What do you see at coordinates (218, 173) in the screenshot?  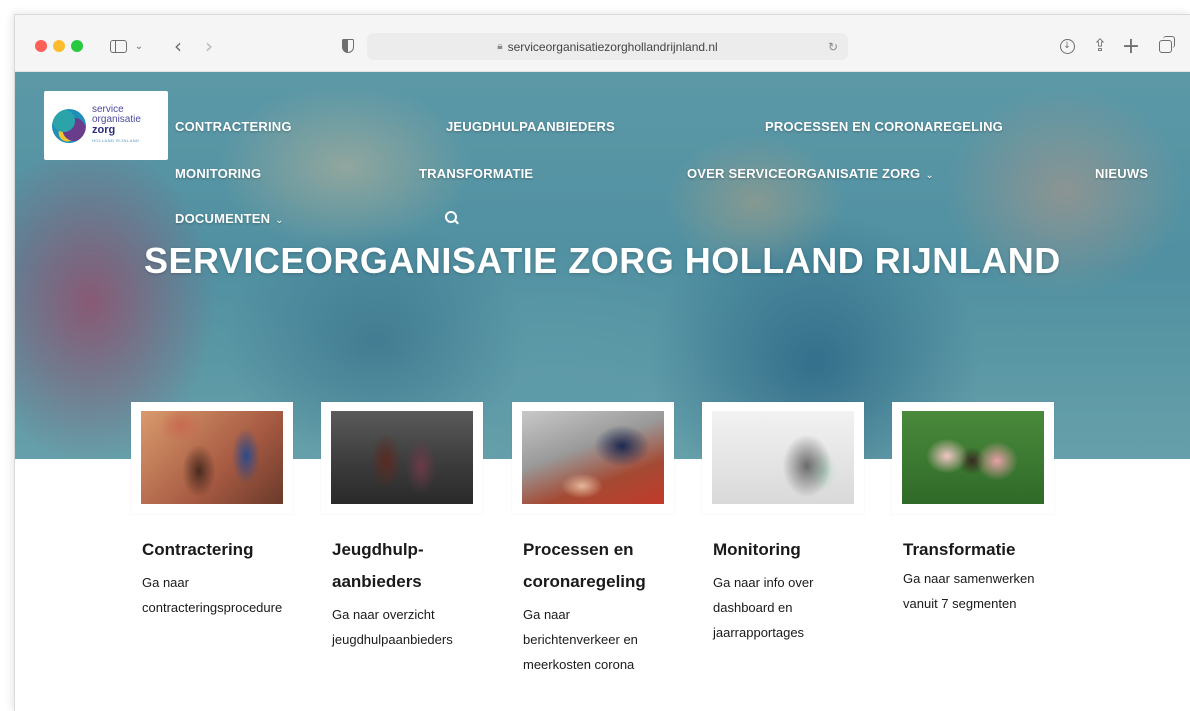 I see `nav-monitoring: MONITORING` at bounding box center [218, 173].